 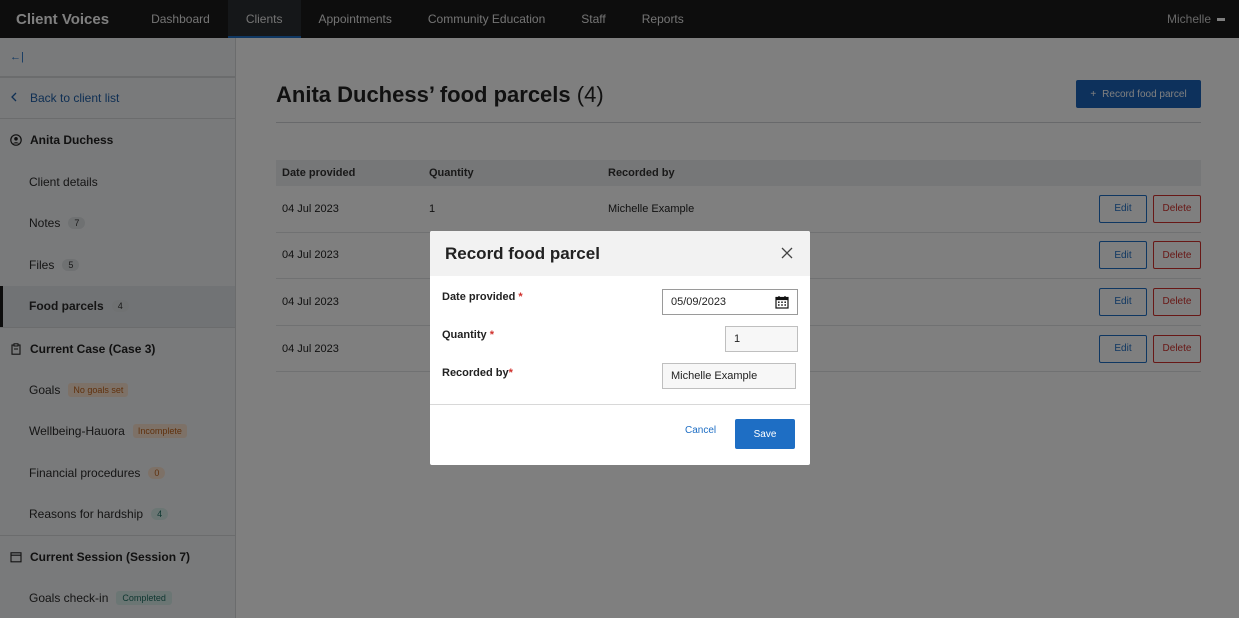 What do you see at coordinates (464, 335) in the screenshot?
I see `quantity-label-text: Quantity` at bounding box center [464, 335].